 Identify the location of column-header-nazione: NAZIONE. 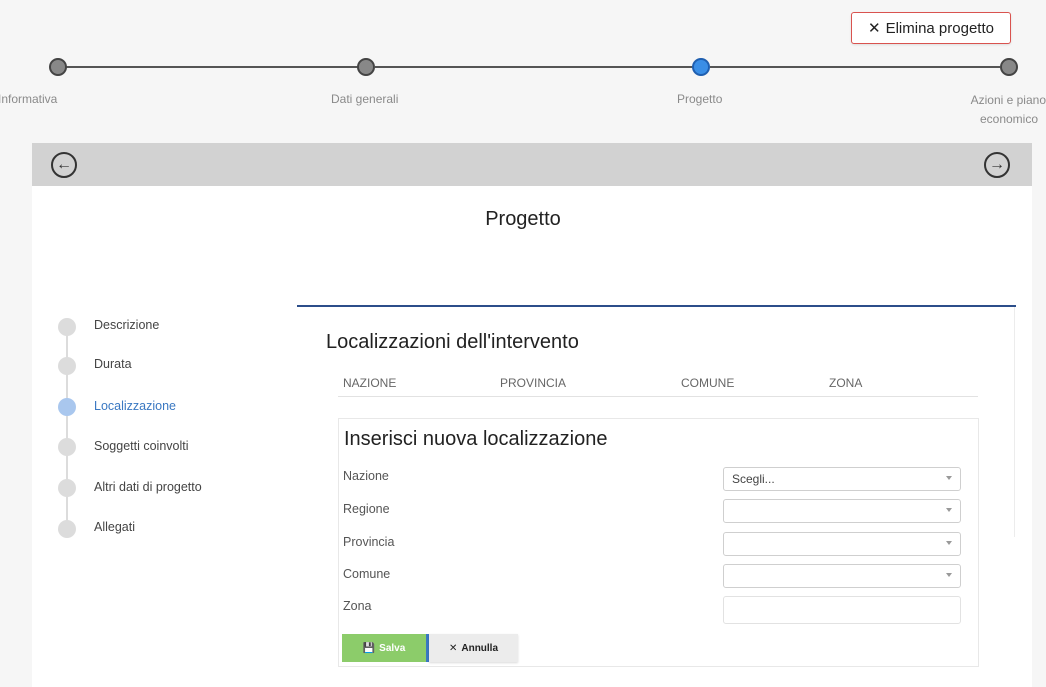
(370, 383).